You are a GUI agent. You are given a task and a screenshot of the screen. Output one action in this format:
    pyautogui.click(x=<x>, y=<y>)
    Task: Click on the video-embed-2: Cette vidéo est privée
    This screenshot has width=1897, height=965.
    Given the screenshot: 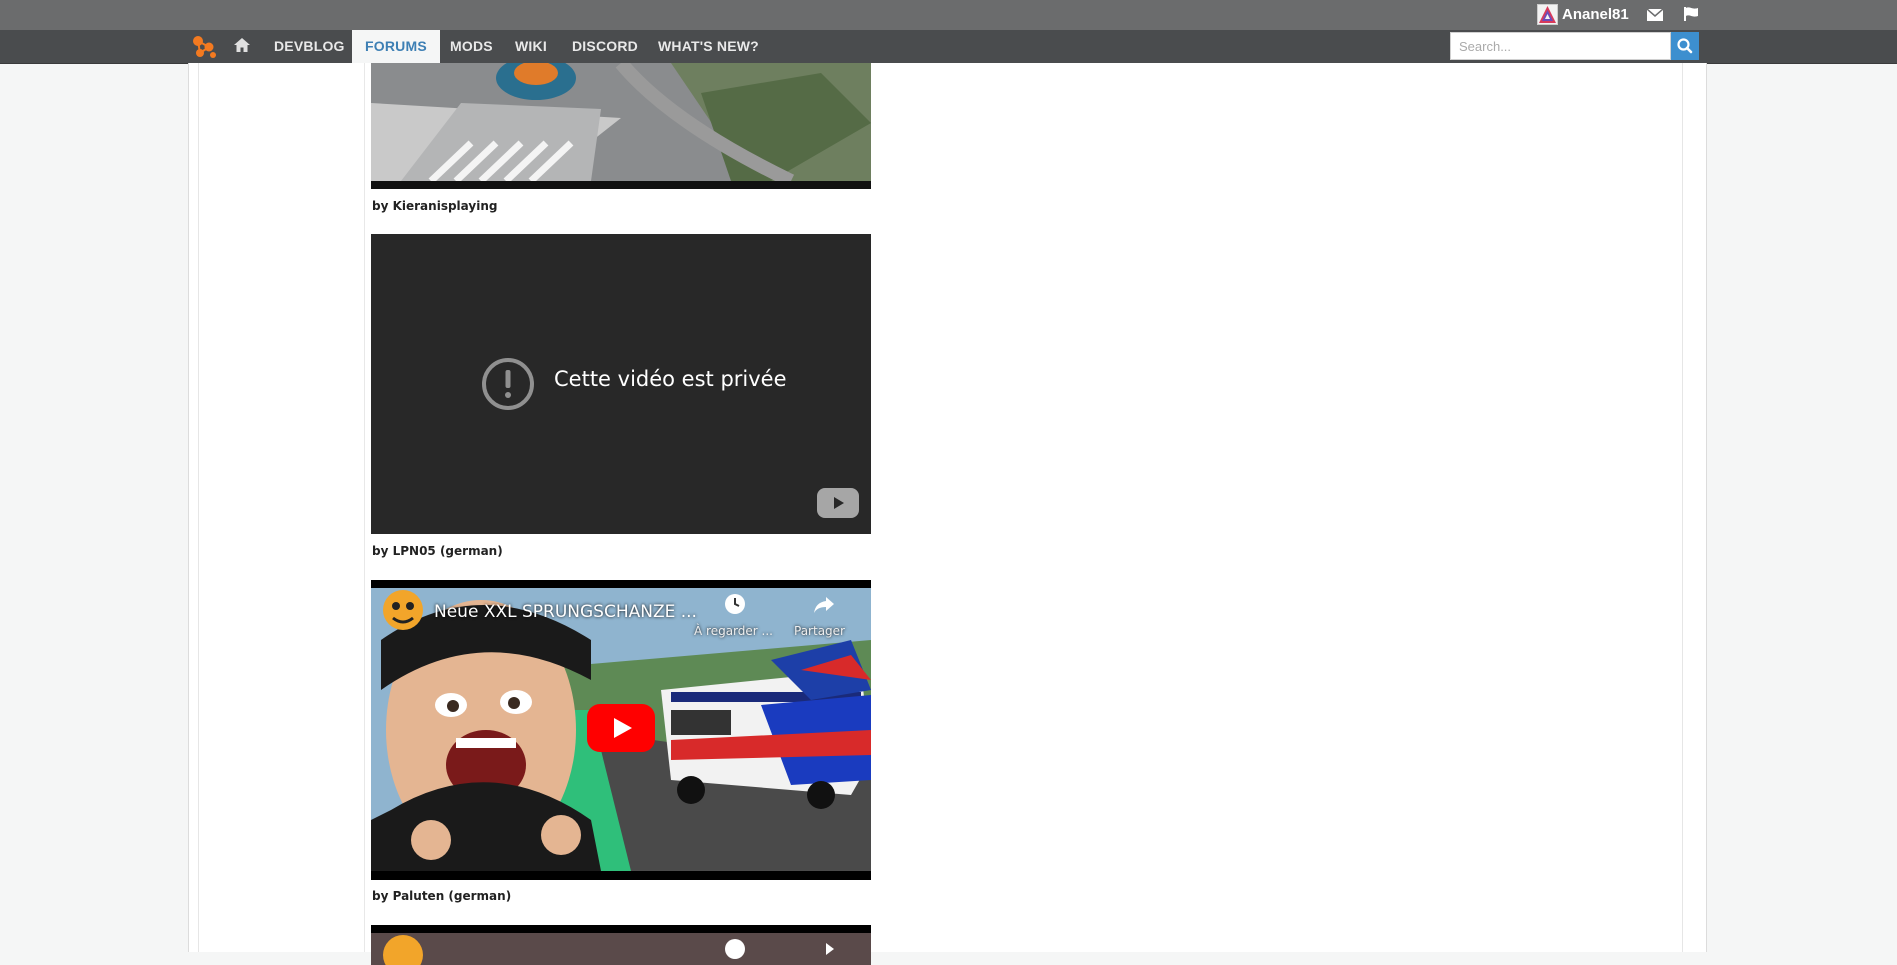 What is the action you would take?
    pyautogui.click(x=621, y=384)
    